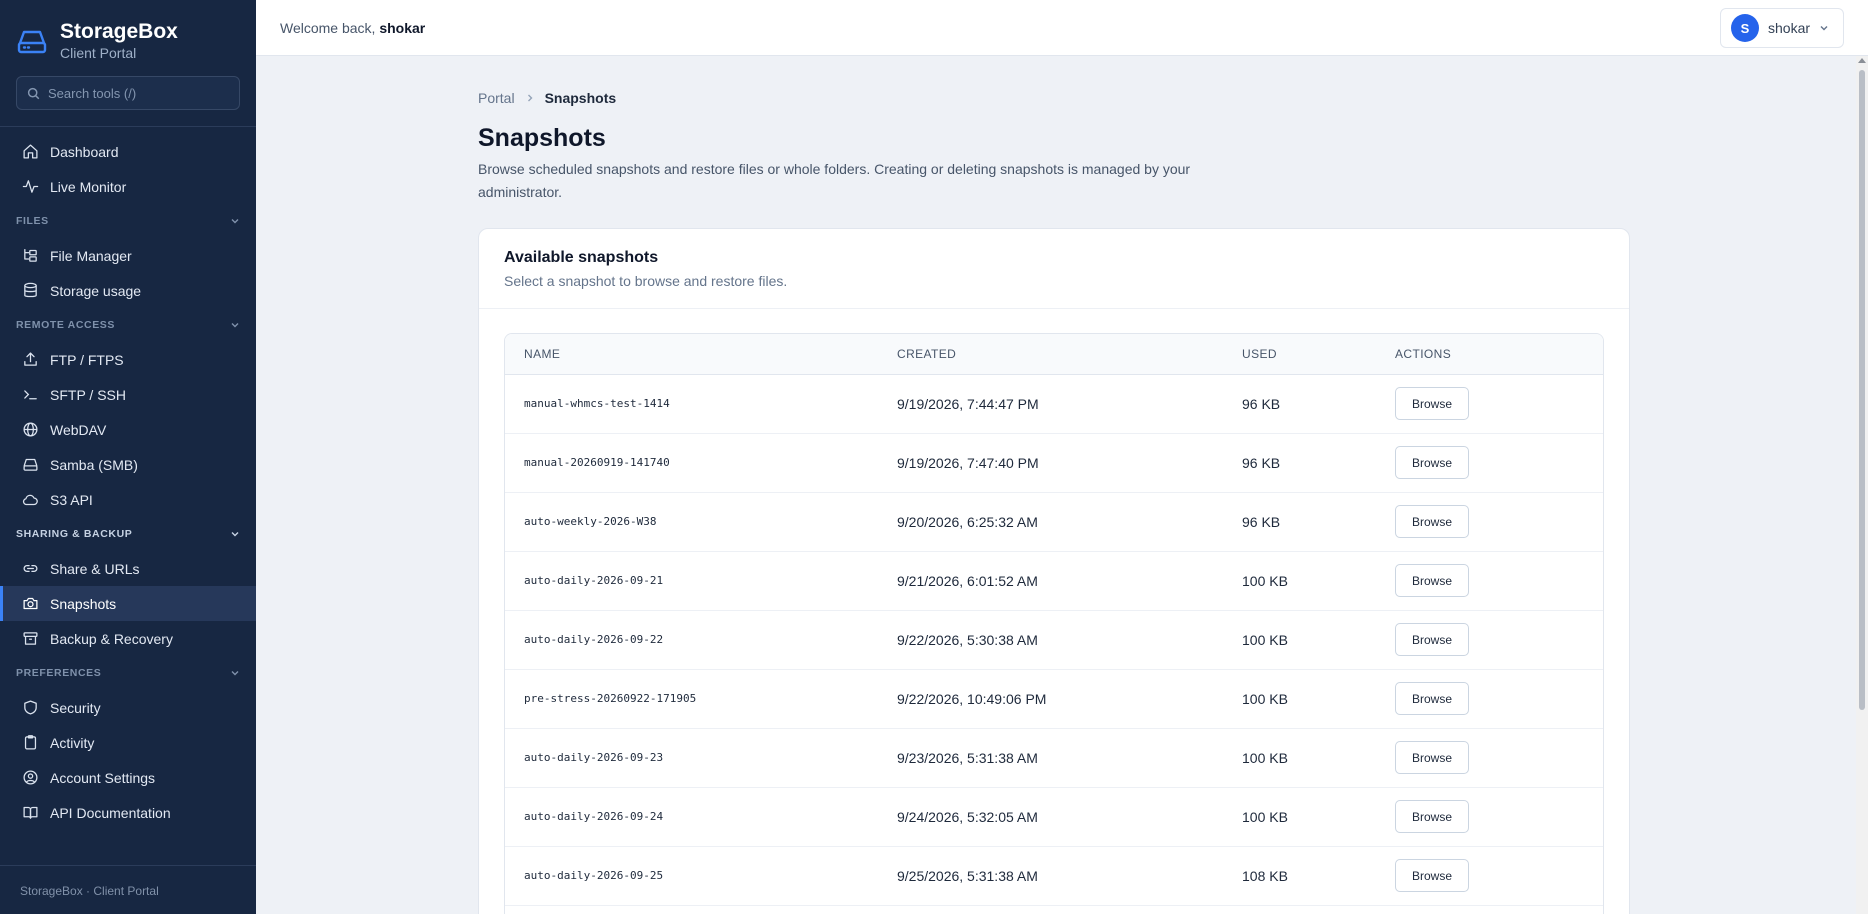  I want to click on table-header-row: NAME CREATED USED ACTIONS, so click(1054, 354).